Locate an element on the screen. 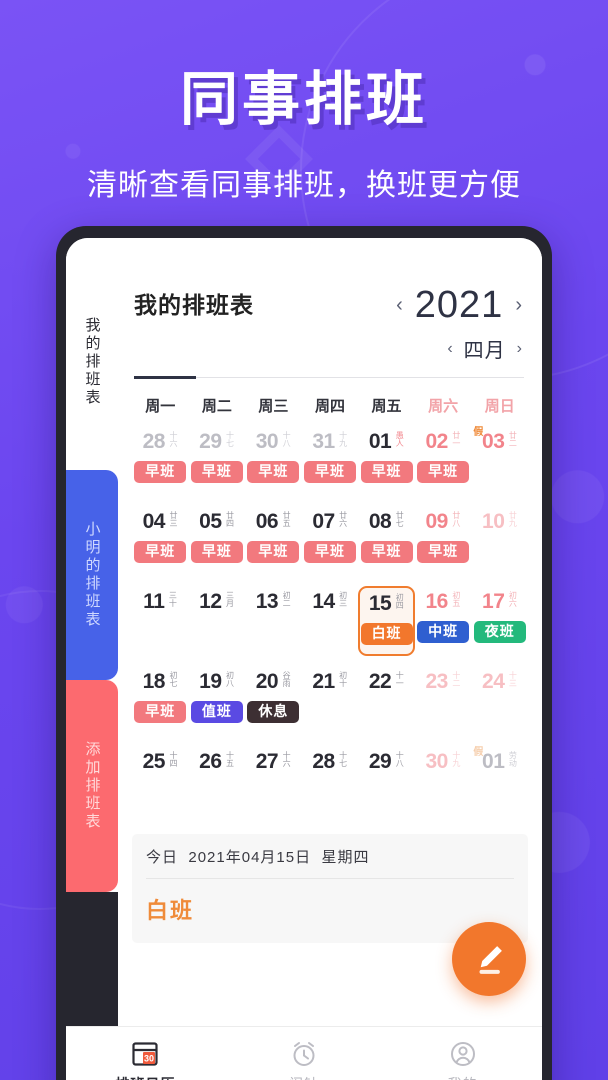 Image resolution: width=608 pixels, height=1080 pixels. calendar-30-icon: 30 is located at coordinates (145, 1053).